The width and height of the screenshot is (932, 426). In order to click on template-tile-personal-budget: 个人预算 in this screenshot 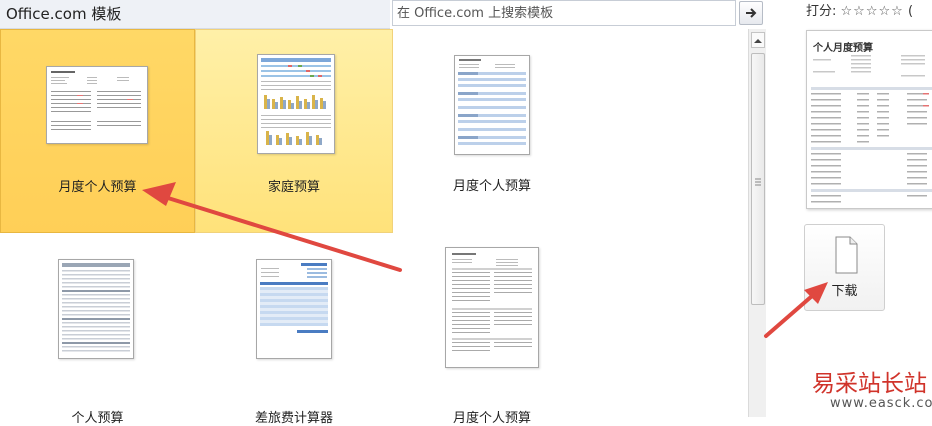, I will do `click(97, 329)`.